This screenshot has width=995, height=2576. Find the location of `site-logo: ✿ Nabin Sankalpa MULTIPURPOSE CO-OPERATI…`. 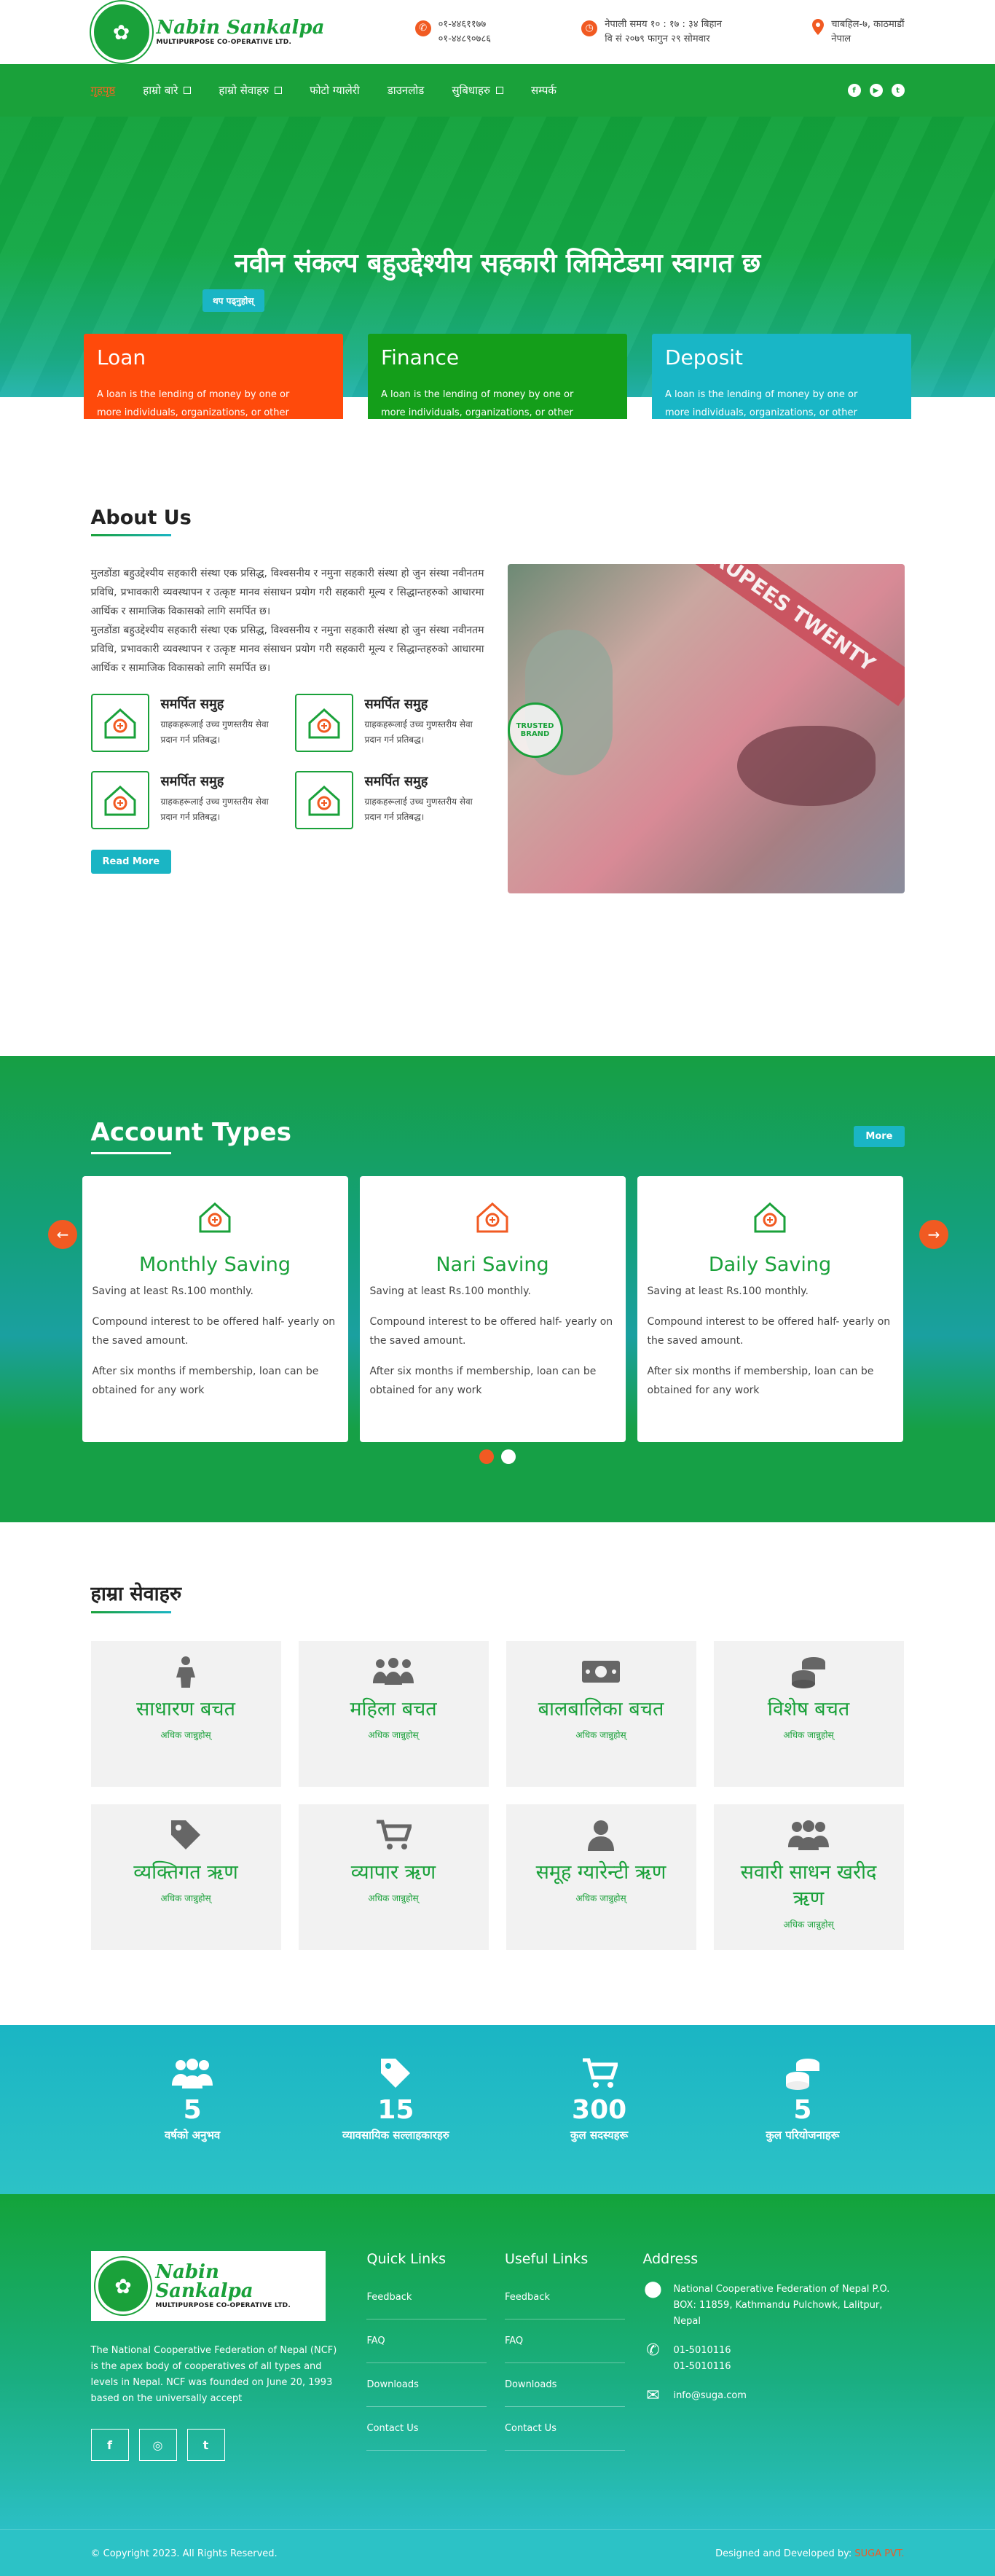

site-logo: ✿ Nabin Sankalpa MULTIPURPOSE CO-OPERATI… is located at coordinates (207, 32).